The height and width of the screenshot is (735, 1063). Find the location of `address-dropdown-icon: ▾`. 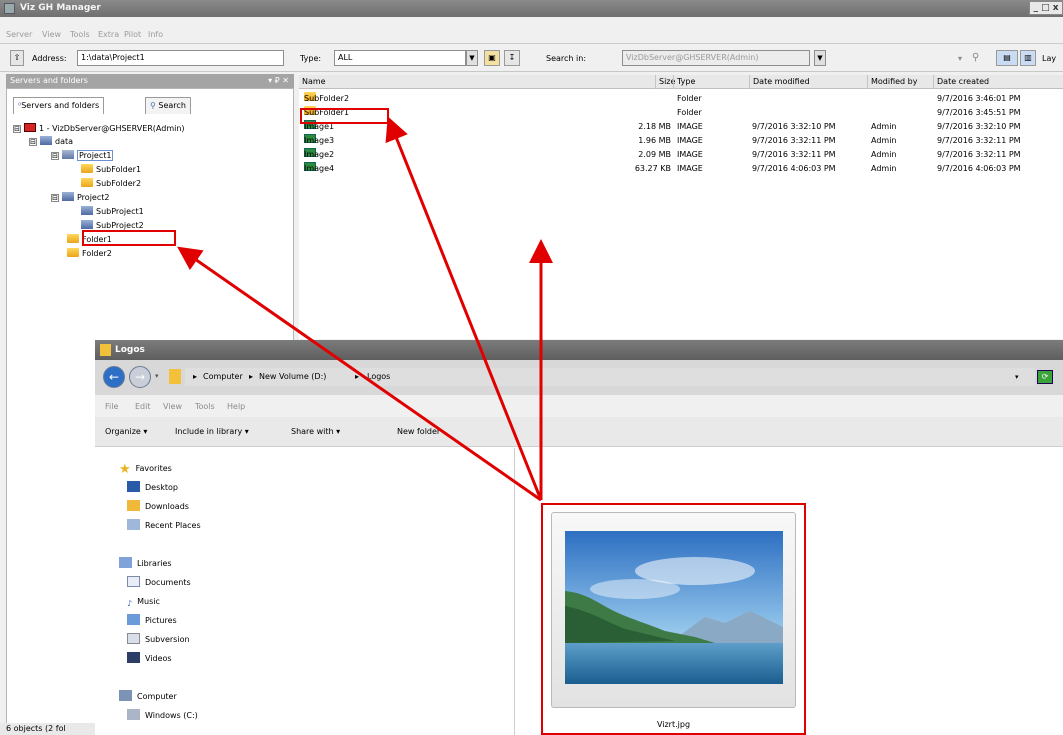

address-dropdown-icon: ▾ is located at coordinates (1017, 377).